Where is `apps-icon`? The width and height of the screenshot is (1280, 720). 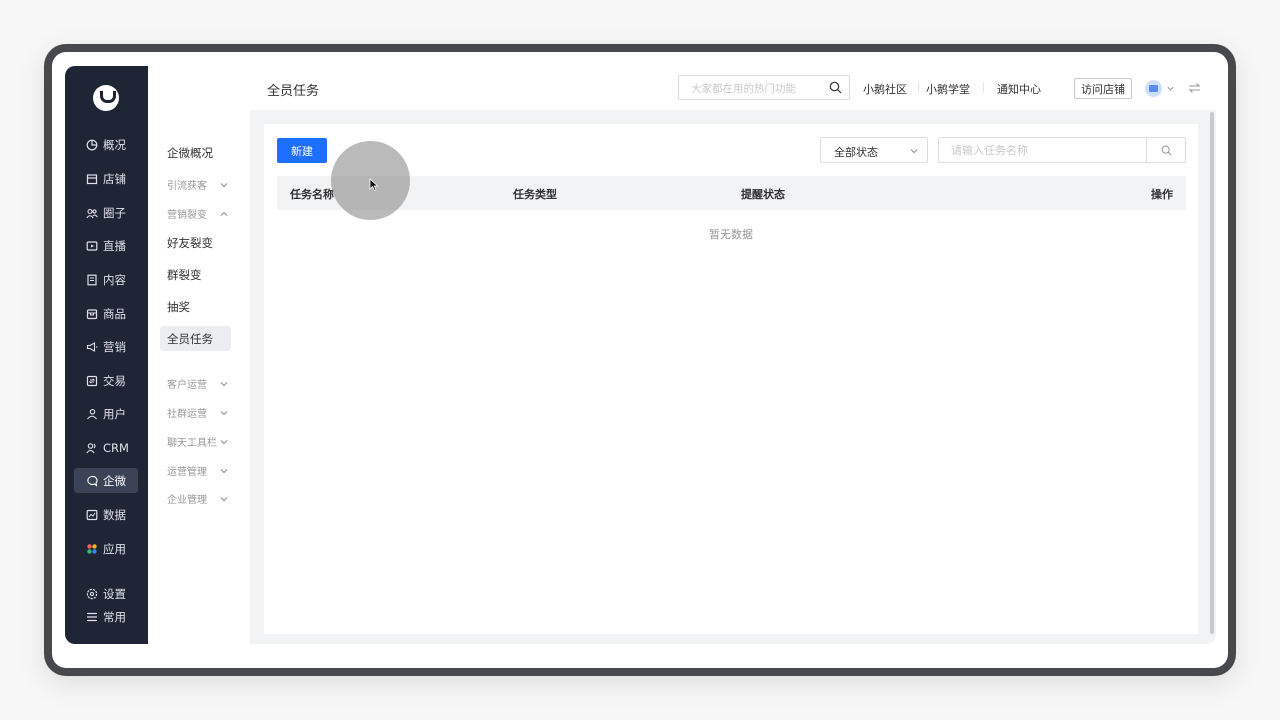
apps-icon is located at coordinates (92, 548).